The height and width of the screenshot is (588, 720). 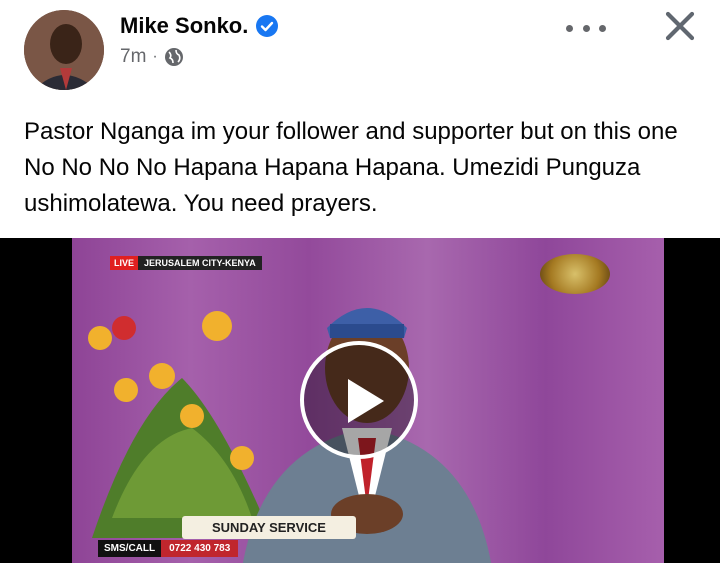 I want to click on globe-icon, so click(x=173, y=57).